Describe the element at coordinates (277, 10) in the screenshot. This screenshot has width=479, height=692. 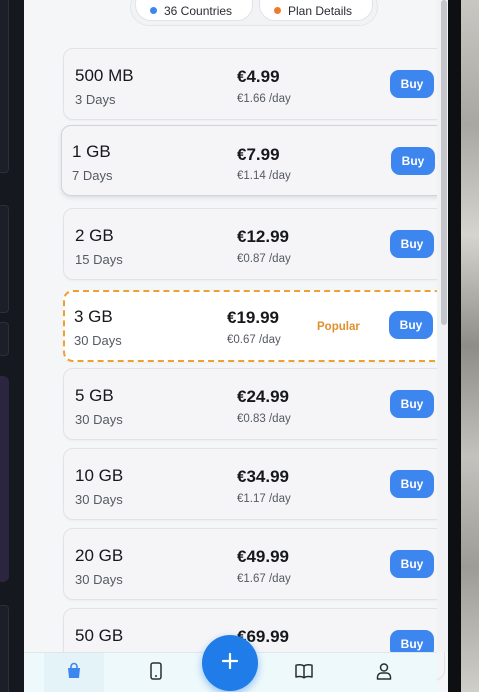
I see `plan-details-dot-icon` at that location.